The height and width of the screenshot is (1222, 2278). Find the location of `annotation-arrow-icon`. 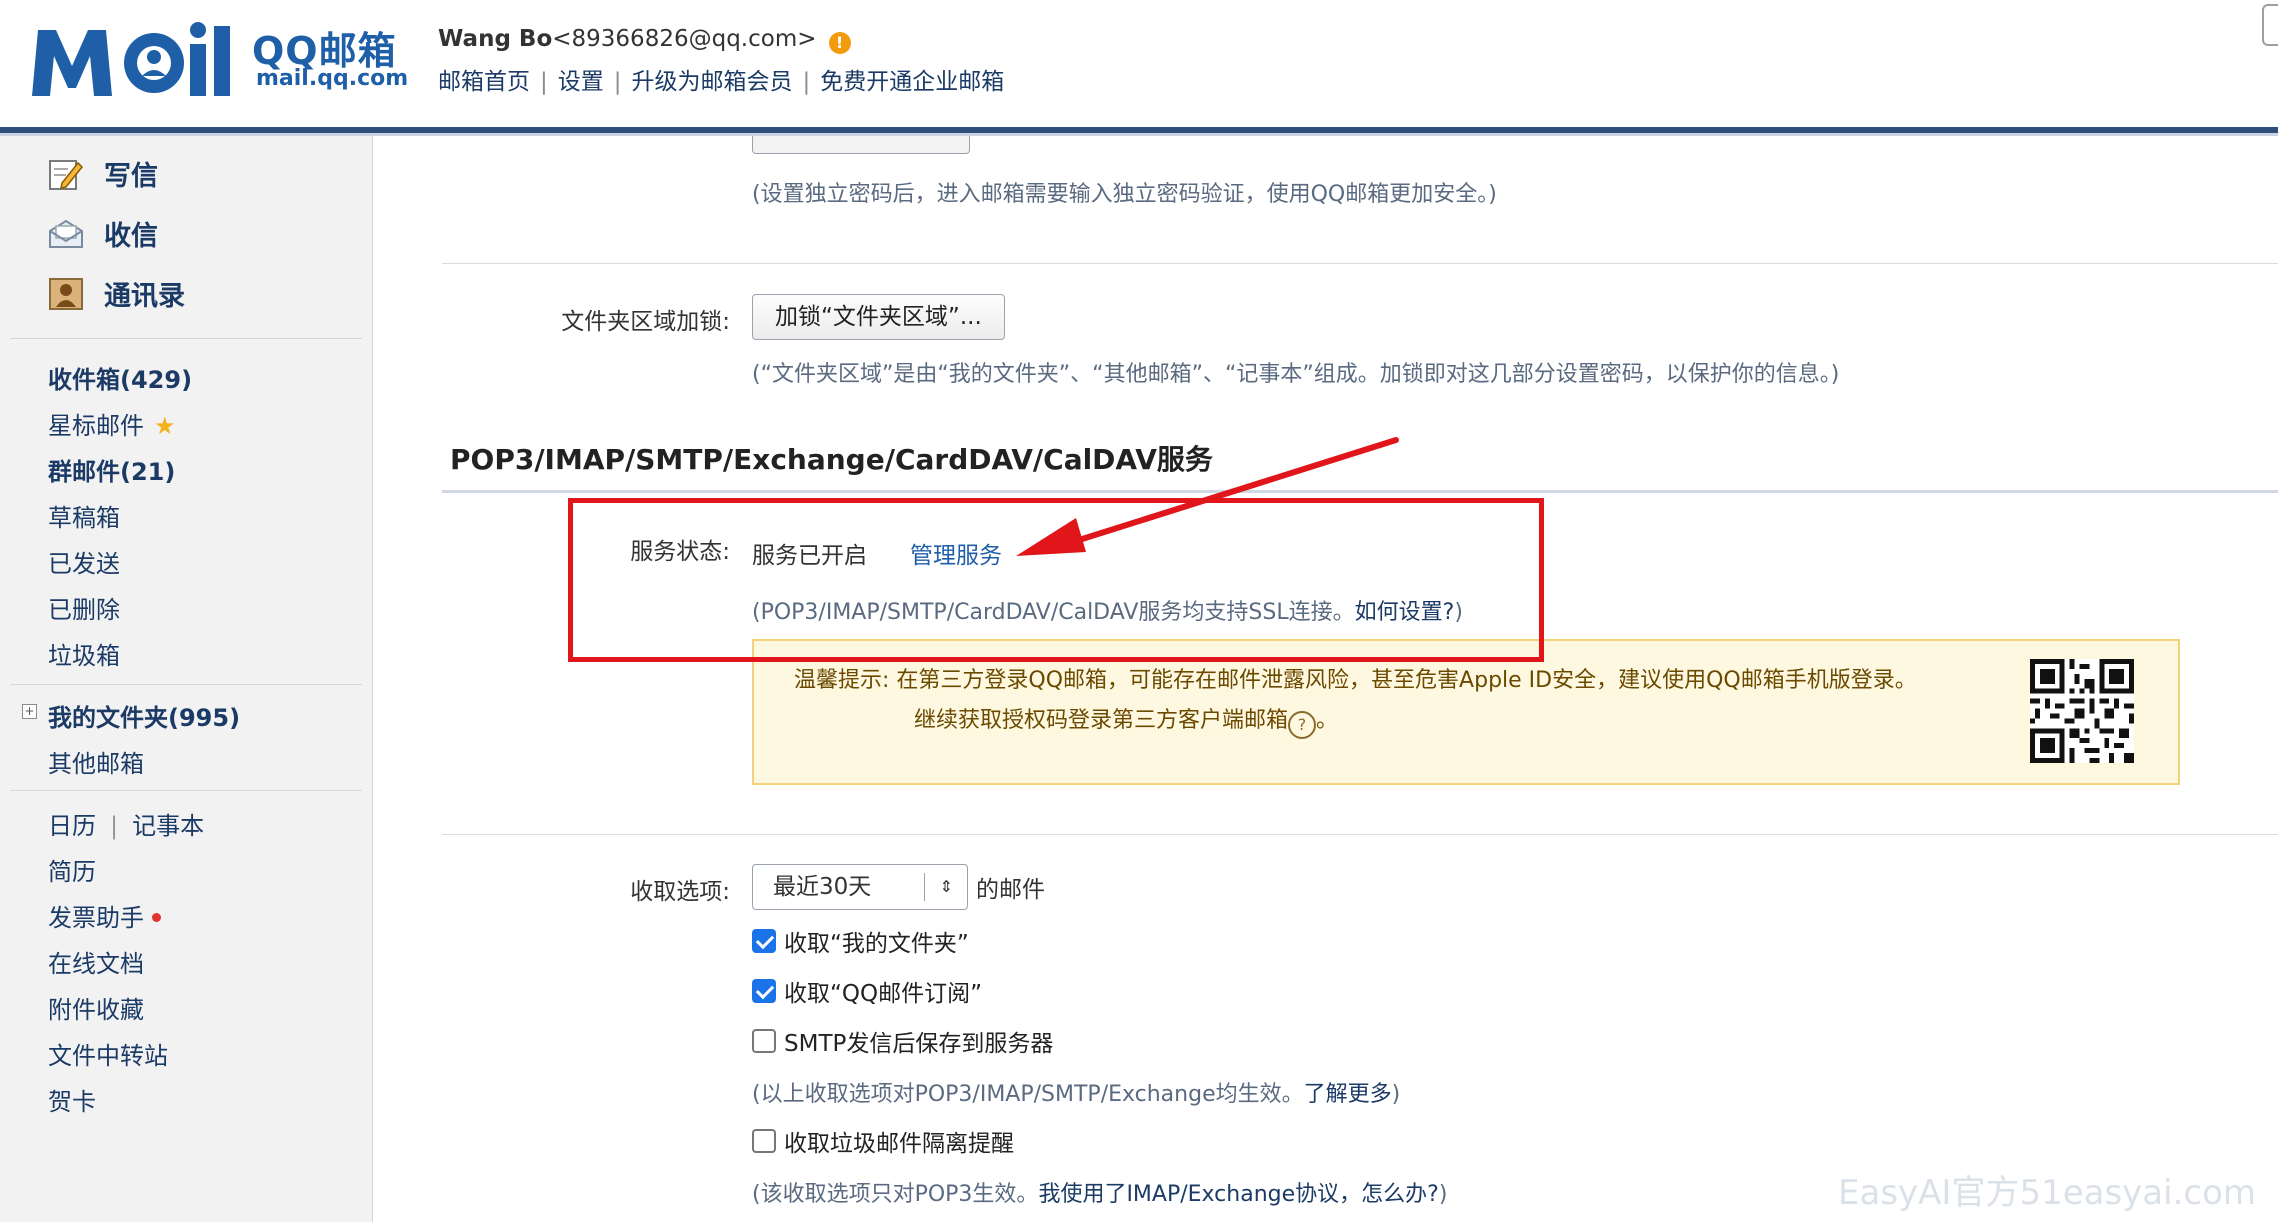

annotation-arrow-icon is located at coordinates (1207, 496).